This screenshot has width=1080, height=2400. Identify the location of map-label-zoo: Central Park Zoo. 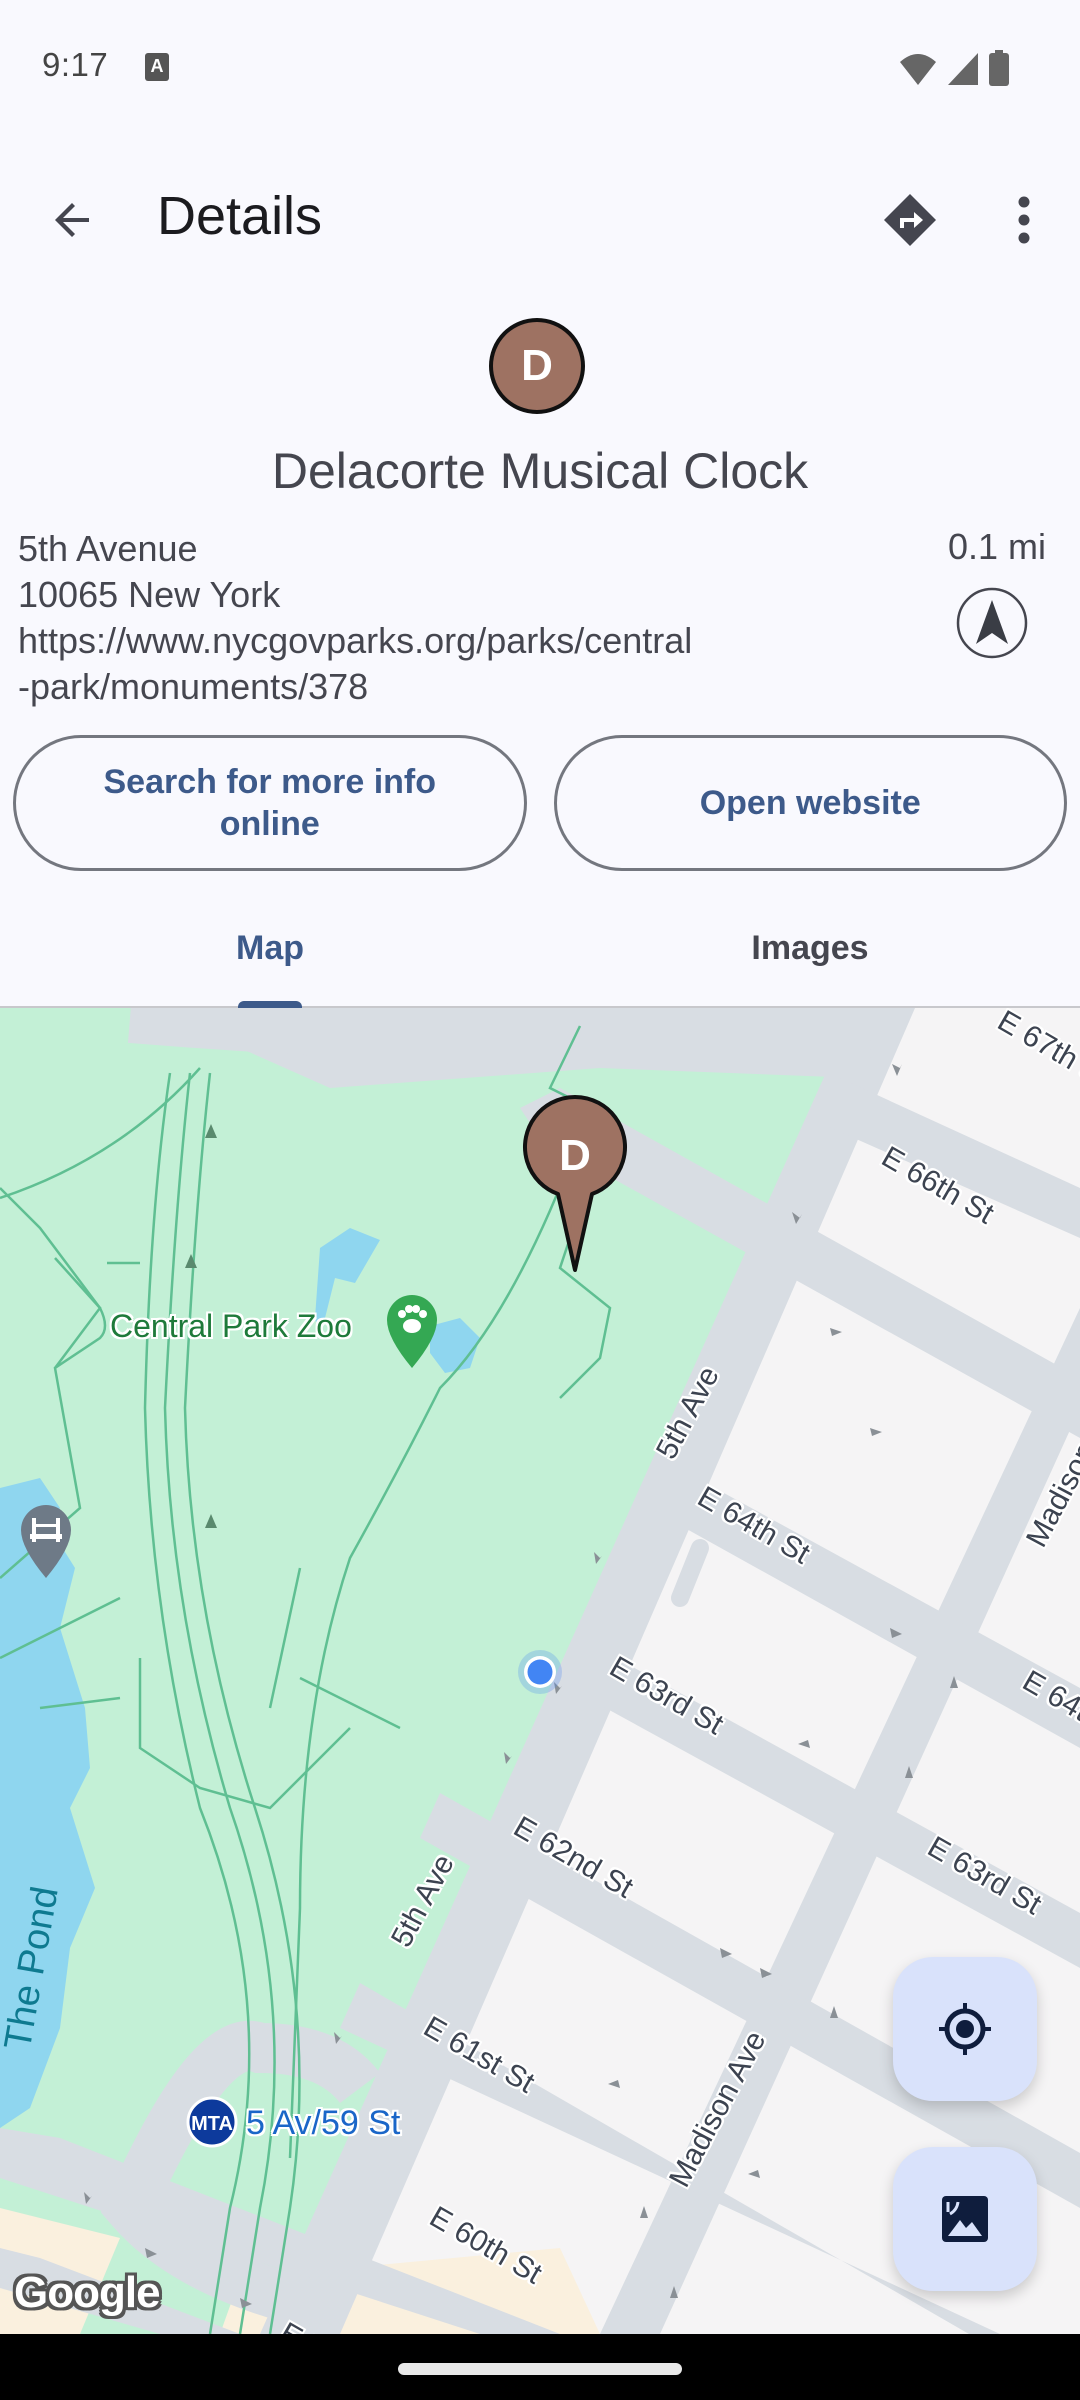
(231, 1326).